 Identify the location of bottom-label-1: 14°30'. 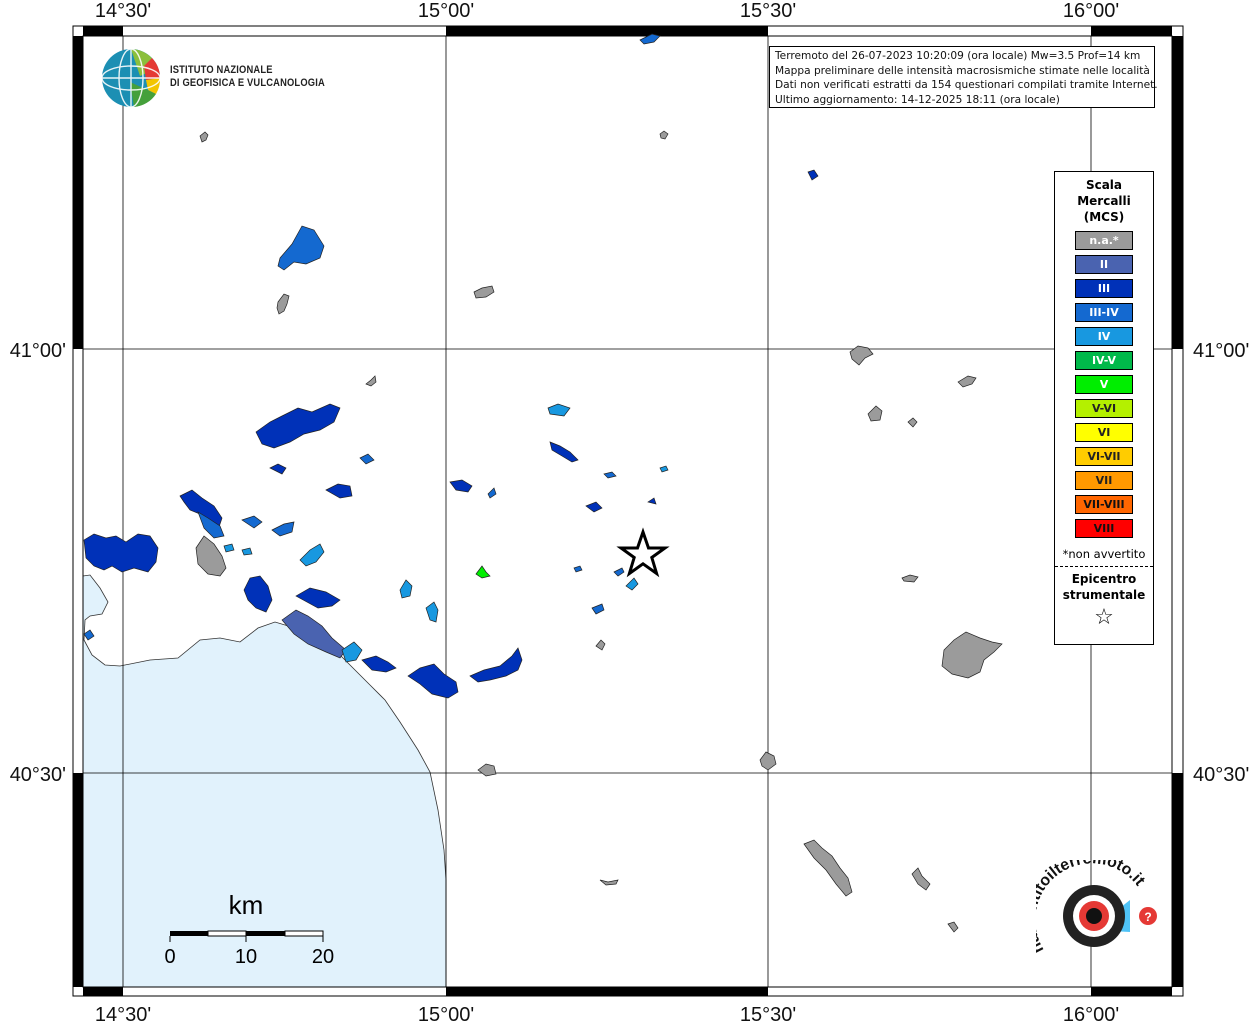
(123, 1014).